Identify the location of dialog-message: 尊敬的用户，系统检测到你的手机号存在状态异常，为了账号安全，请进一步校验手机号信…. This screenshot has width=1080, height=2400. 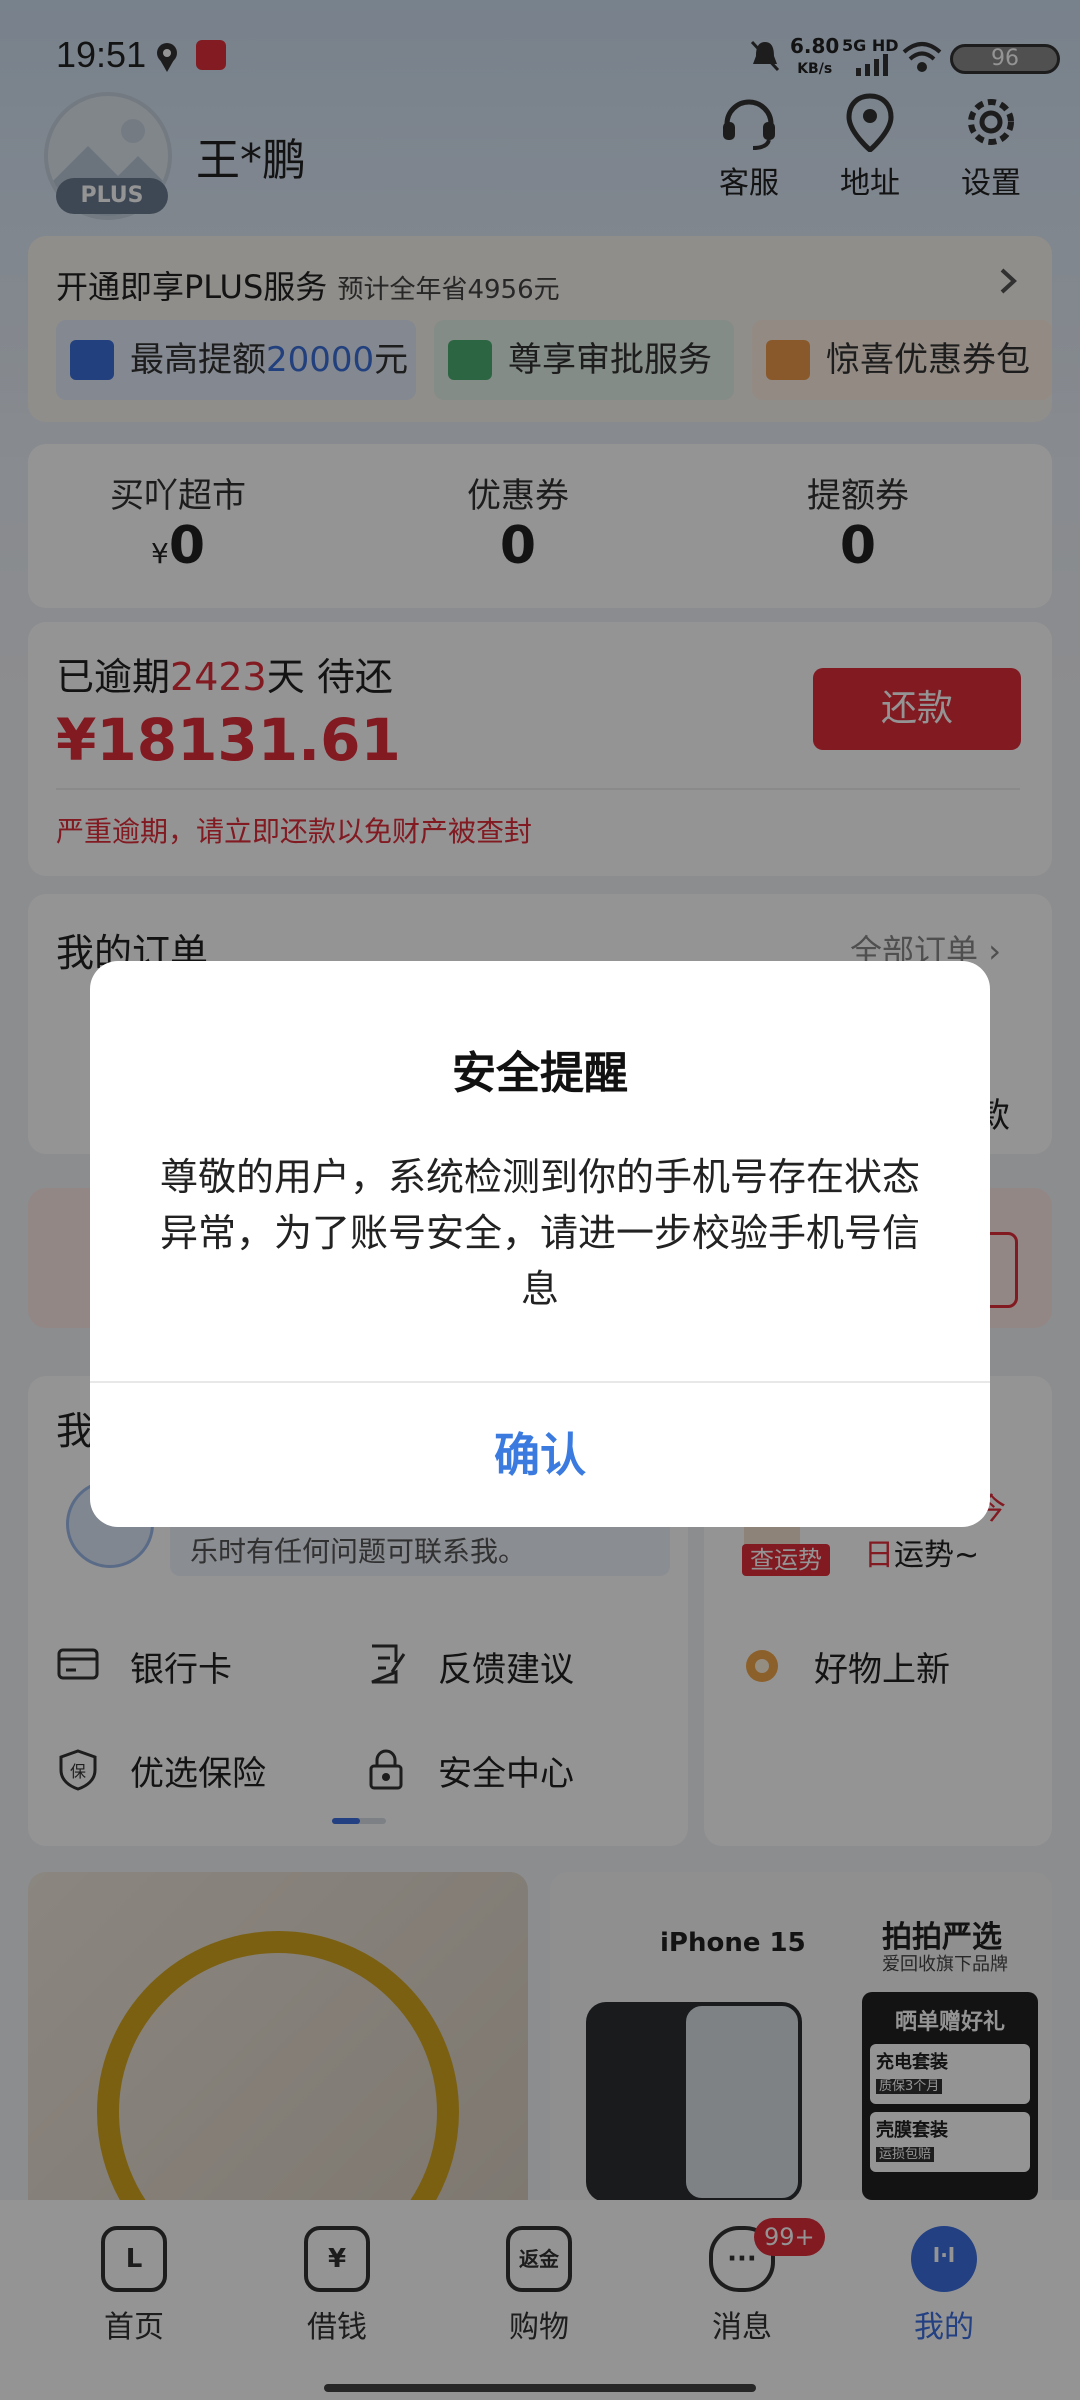
(540, 1233).